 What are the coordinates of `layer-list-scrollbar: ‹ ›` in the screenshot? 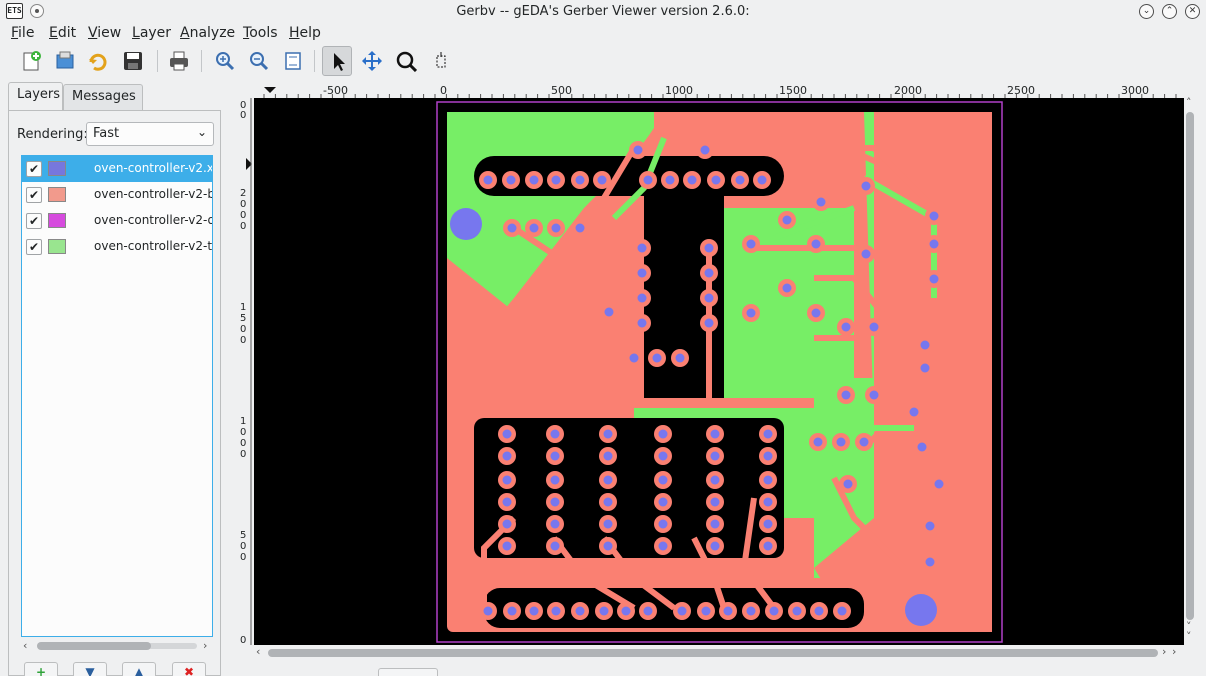 It's located at (117, 646).